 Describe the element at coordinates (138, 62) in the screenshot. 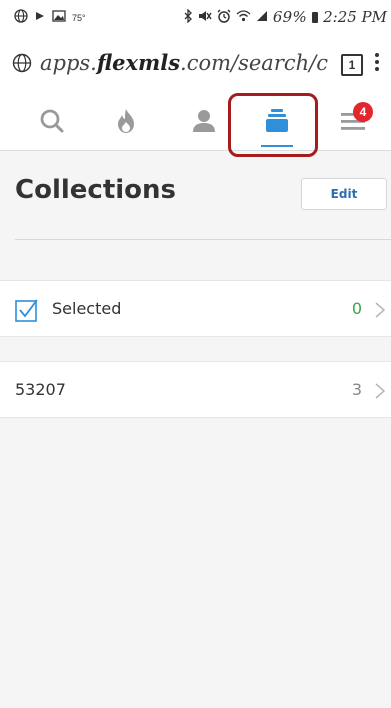

I see `url-domain: flexmls` at that location.